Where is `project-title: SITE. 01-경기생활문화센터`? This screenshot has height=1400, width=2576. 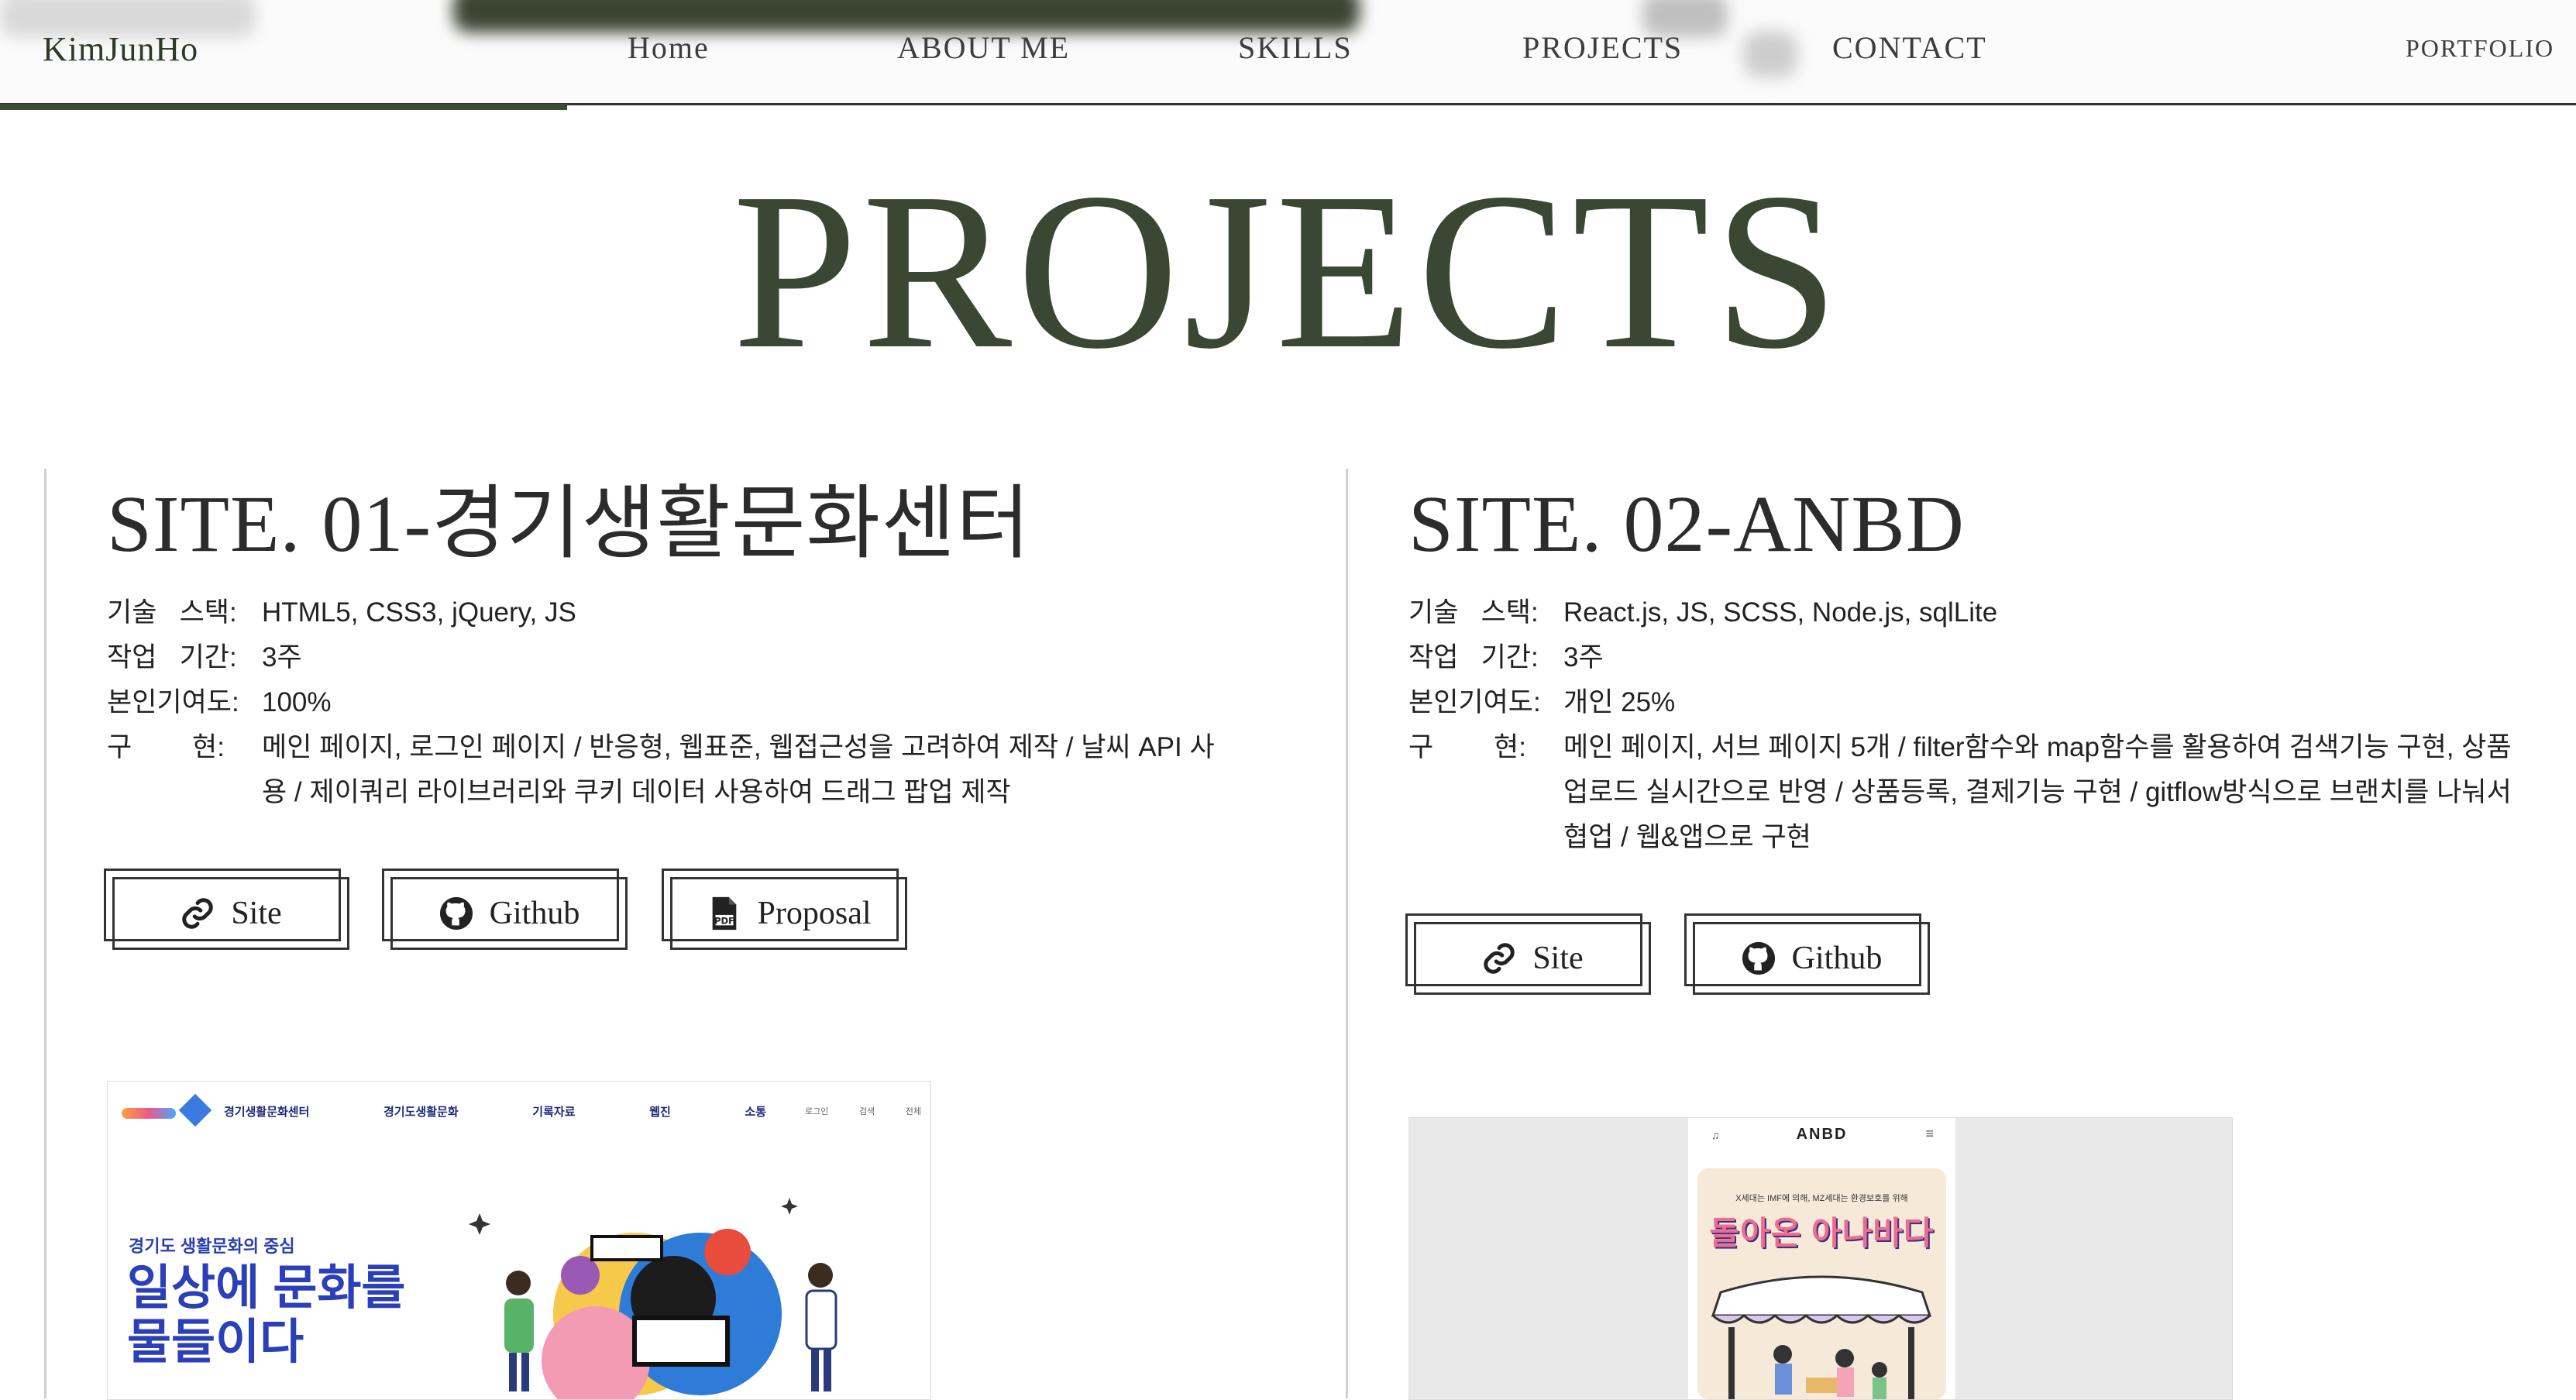
project-title: SITE. 01-경기생활문화센터 is located at coordinates (569, 524).